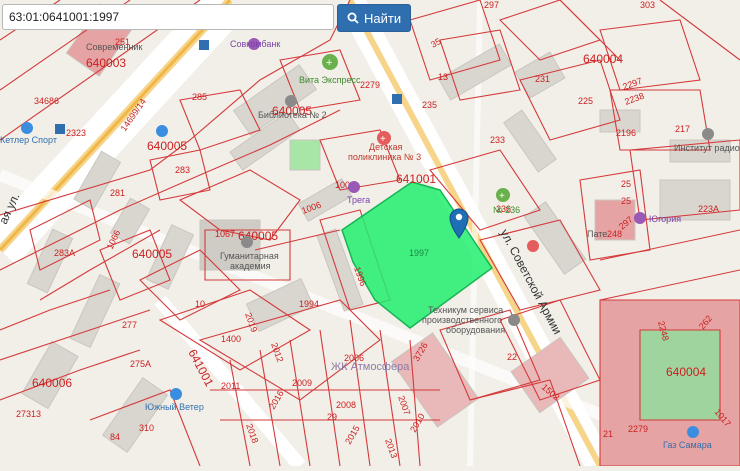  Describe the element at coordinates (329, 63) in the screenshot. I see `pharmacy-cross-icon: +` at that location.